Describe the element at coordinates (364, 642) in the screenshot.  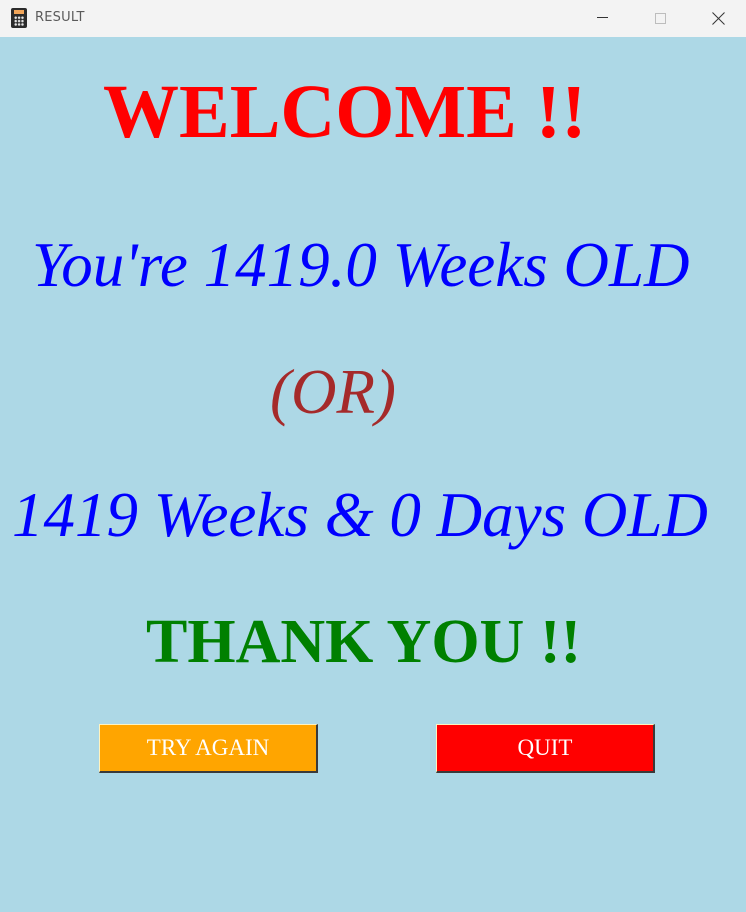
I see `thank-you-heading: THANK YOU !!` at that location.